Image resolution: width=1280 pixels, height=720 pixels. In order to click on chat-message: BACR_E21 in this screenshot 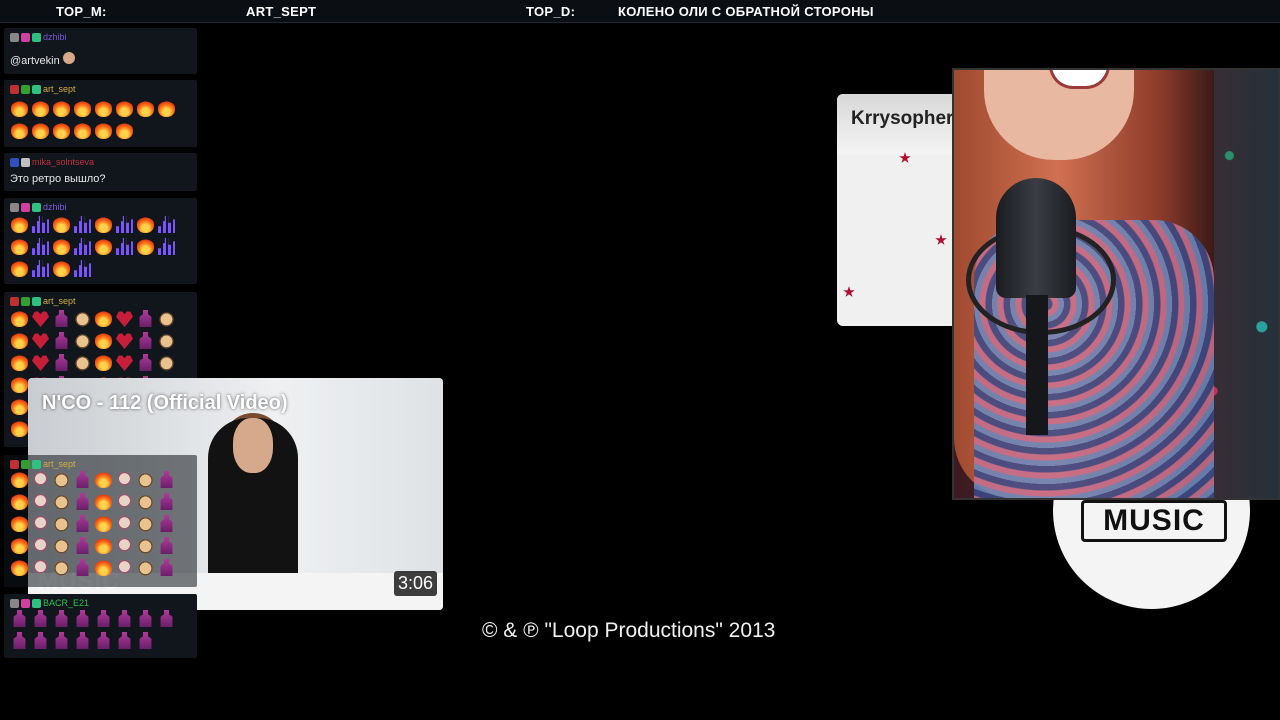, I will do `click(100, 626)`.